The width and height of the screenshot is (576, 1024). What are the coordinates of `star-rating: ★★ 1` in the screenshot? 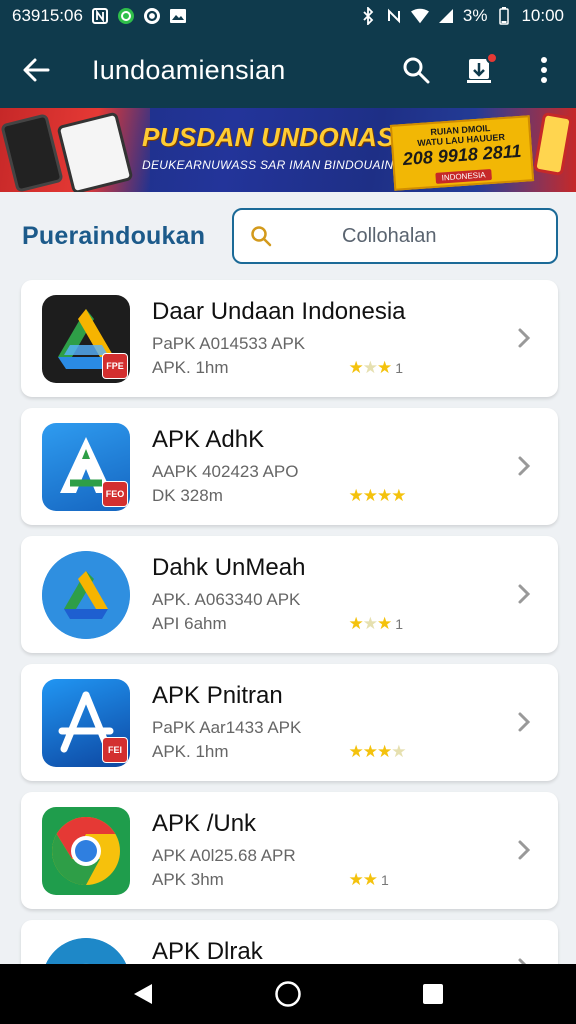 It's located at (368, 879).